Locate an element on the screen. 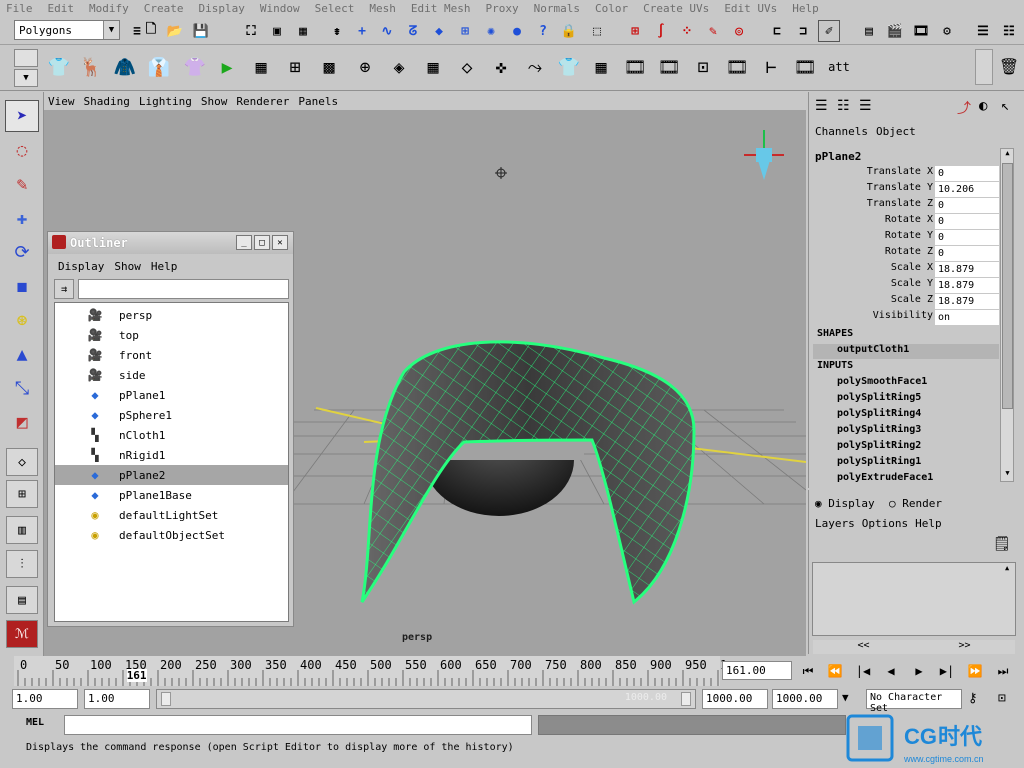 The width and height of the screenshot is (1024, 768). play-interactive-icon: ▶ is located at coordinates (227, 67).